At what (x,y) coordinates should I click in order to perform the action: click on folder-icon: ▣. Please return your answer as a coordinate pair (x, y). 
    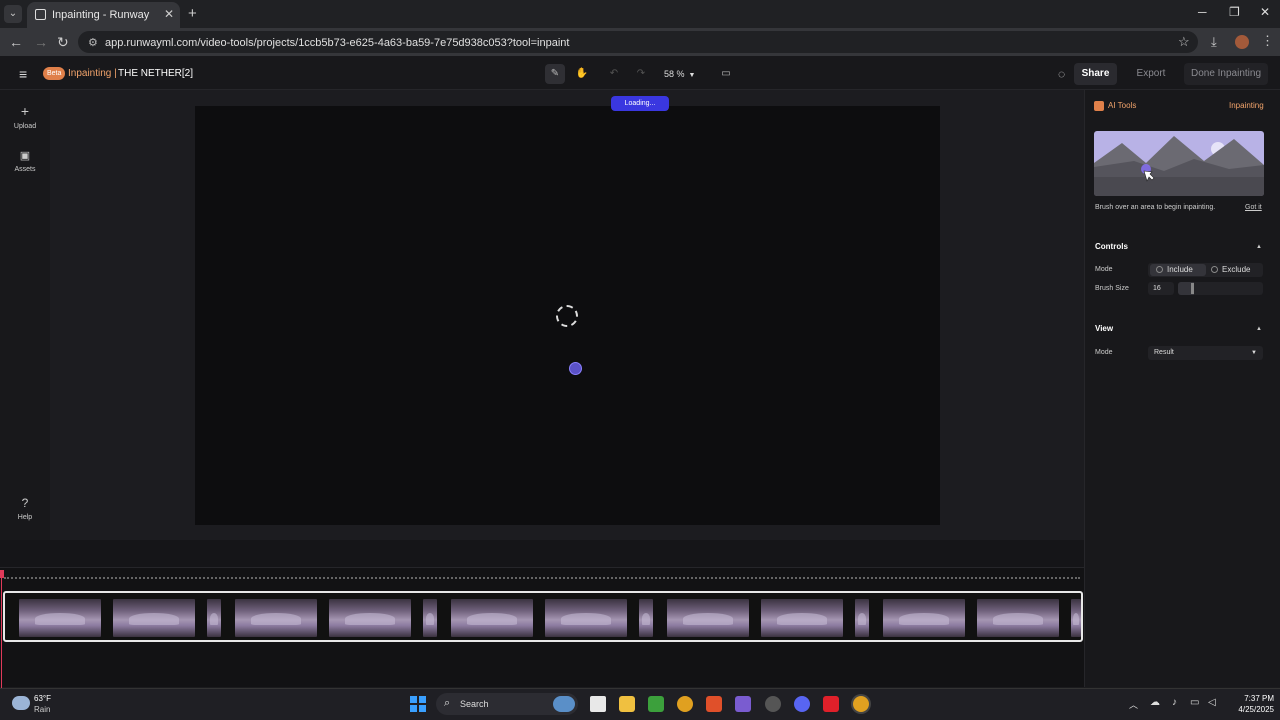
    Looking at the image, I should click on (25, 156).